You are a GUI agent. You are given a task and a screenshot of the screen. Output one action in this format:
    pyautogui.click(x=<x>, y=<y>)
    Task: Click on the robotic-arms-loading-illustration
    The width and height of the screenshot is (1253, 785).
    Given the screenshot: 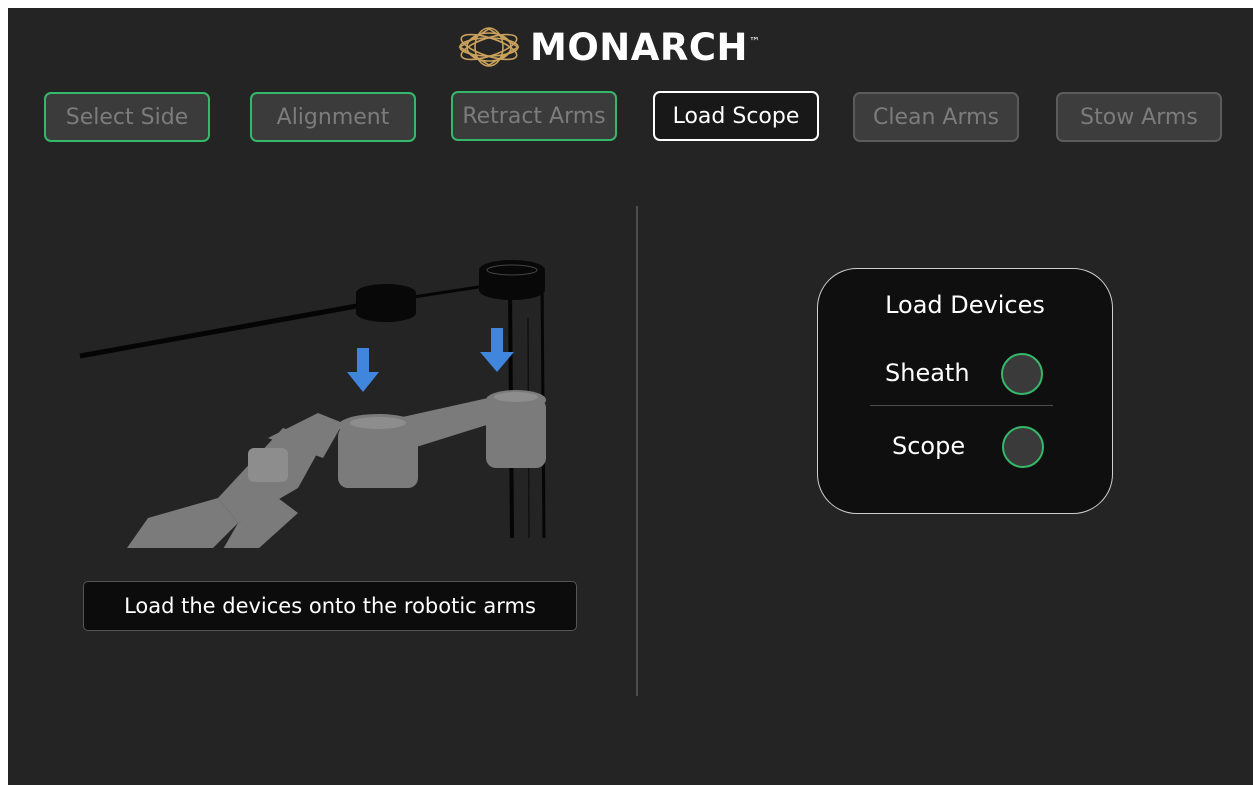 What is the action you would take?
    pyautogui.click(x=312, y=404)
    